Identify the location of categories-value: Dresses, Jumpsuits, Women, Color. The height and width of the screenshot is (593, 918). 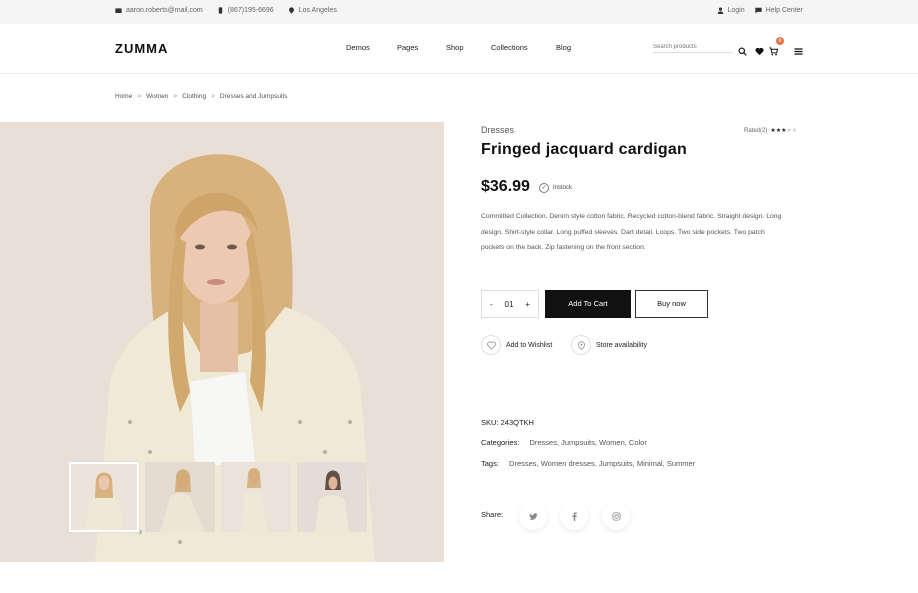
(587, 442).